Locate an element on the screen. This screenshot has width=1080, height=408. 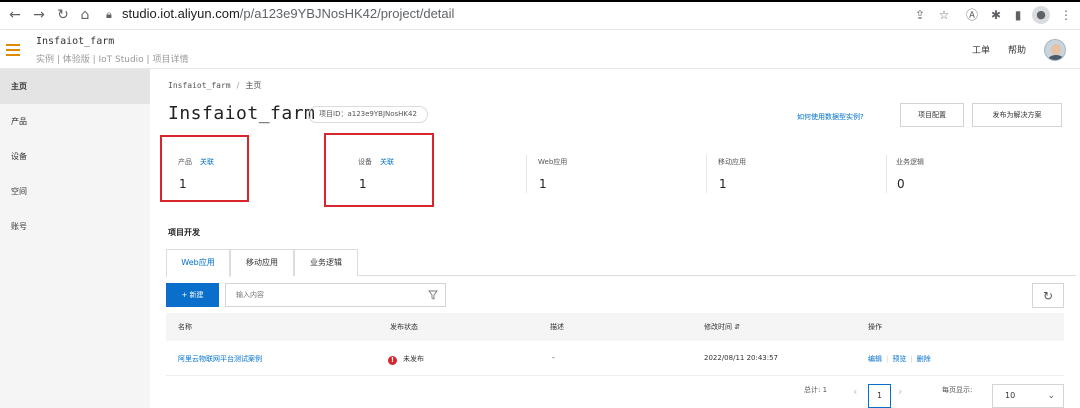
refresh-icon: ↻ is located at coordinates (1048, 296).